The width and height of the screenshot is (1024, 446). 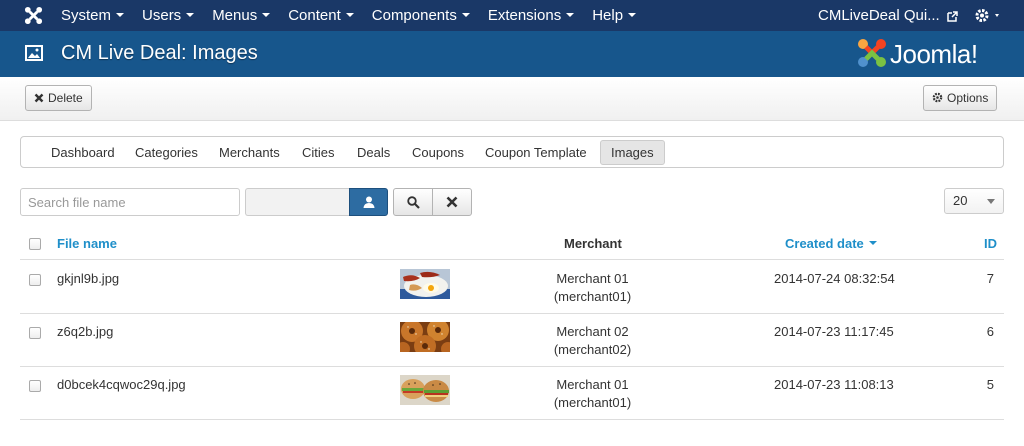 I want to click on menu-menus: Menus, so click(x=241, y=15).